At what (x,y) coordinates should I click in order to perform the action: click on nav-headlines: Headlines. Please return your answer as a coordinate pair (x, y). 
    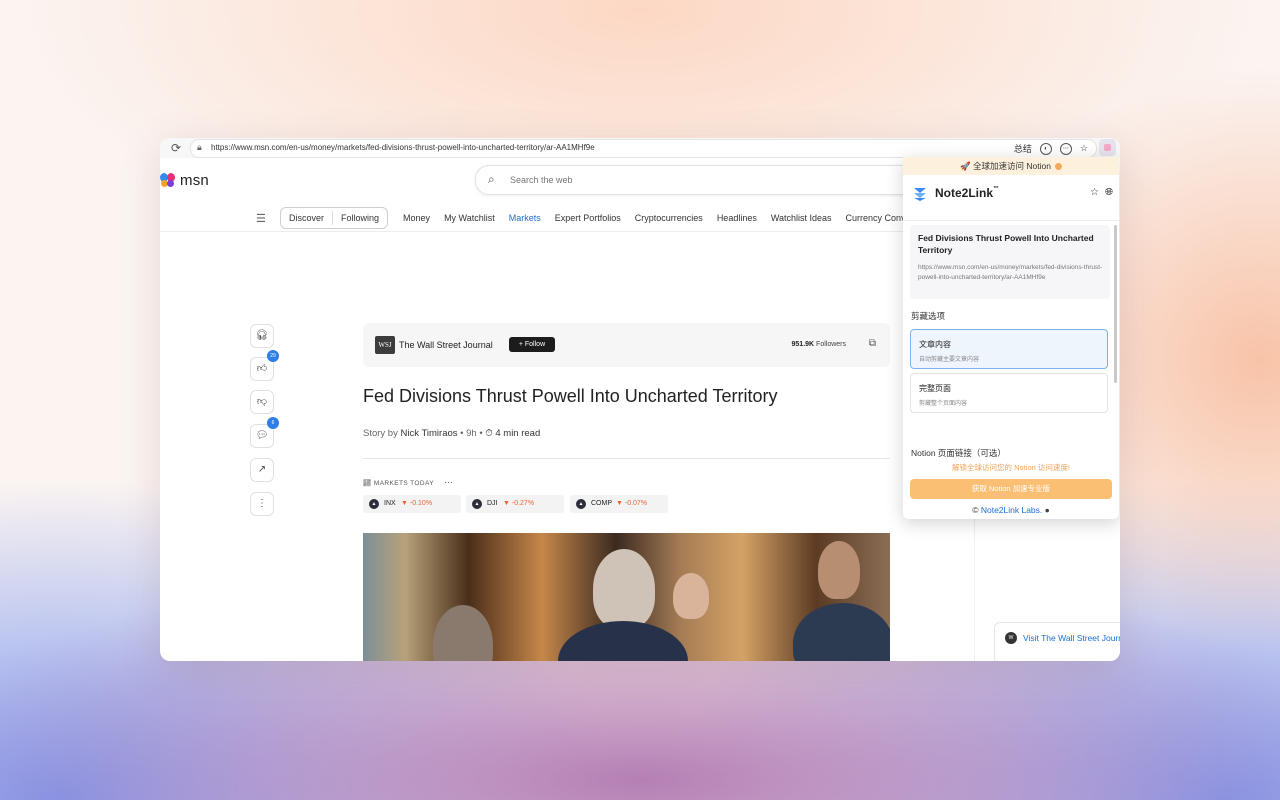
    Looking at the image, I should click on (737, 218).